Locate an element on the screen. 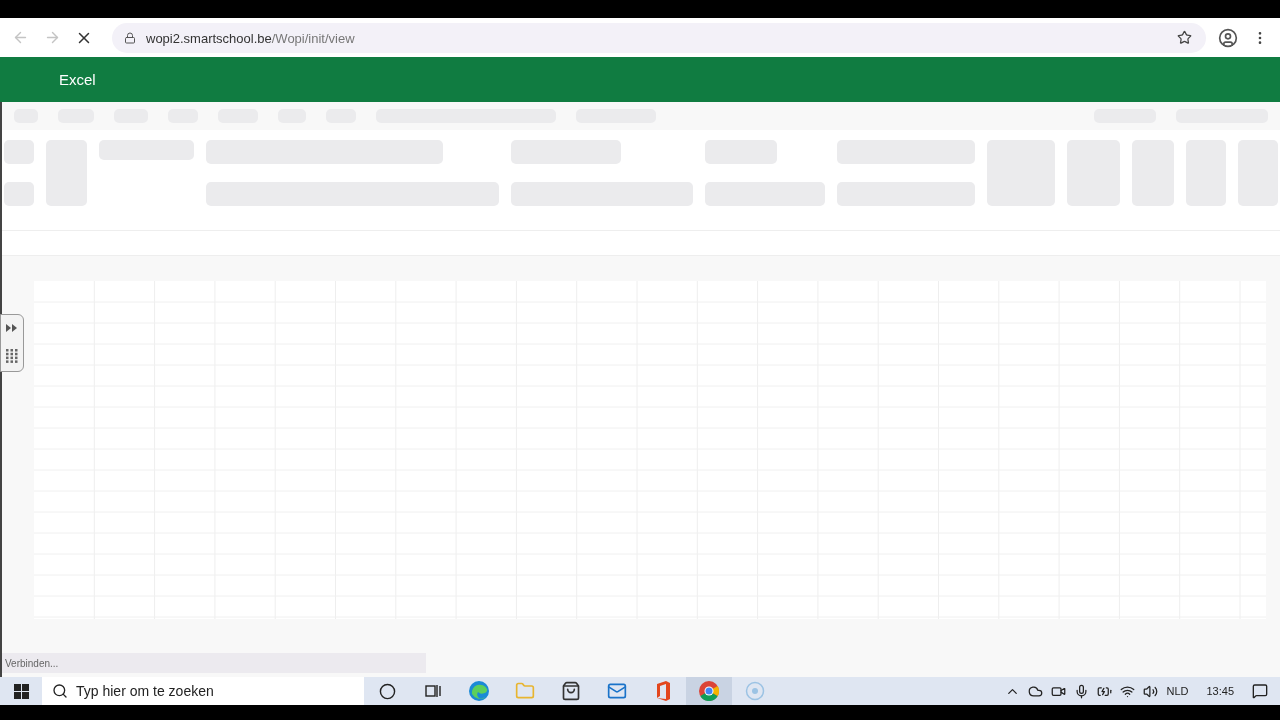 The image size is (1280, 720). star-icon is located at coordinates (1184, 37).